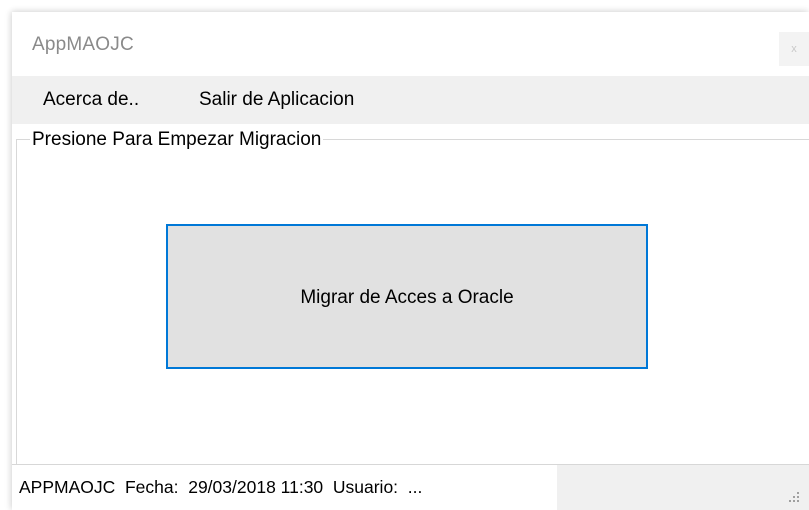 Image resolution: width=809 pixels, height=510 pixels. I want to click on close-icon: x, so click(794, 49).